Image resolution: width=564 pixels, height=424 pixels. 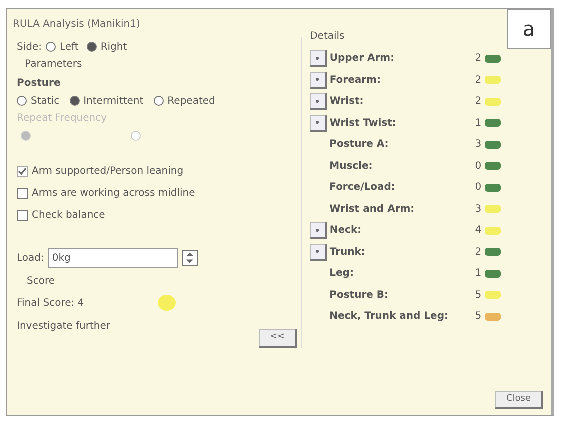 What do you see at coordinates (352, 167) in the screenshot?
I see `detail-label: Muscle:` at bounding box center [352, 167].